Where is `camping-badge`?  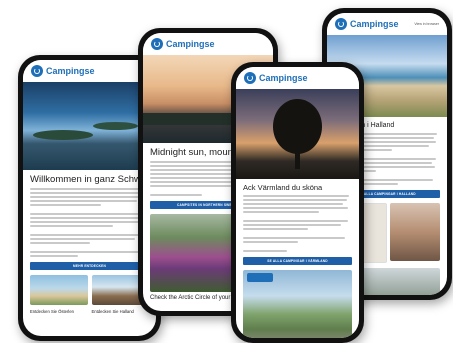
camping-badge is located at coordinates (260, 278).